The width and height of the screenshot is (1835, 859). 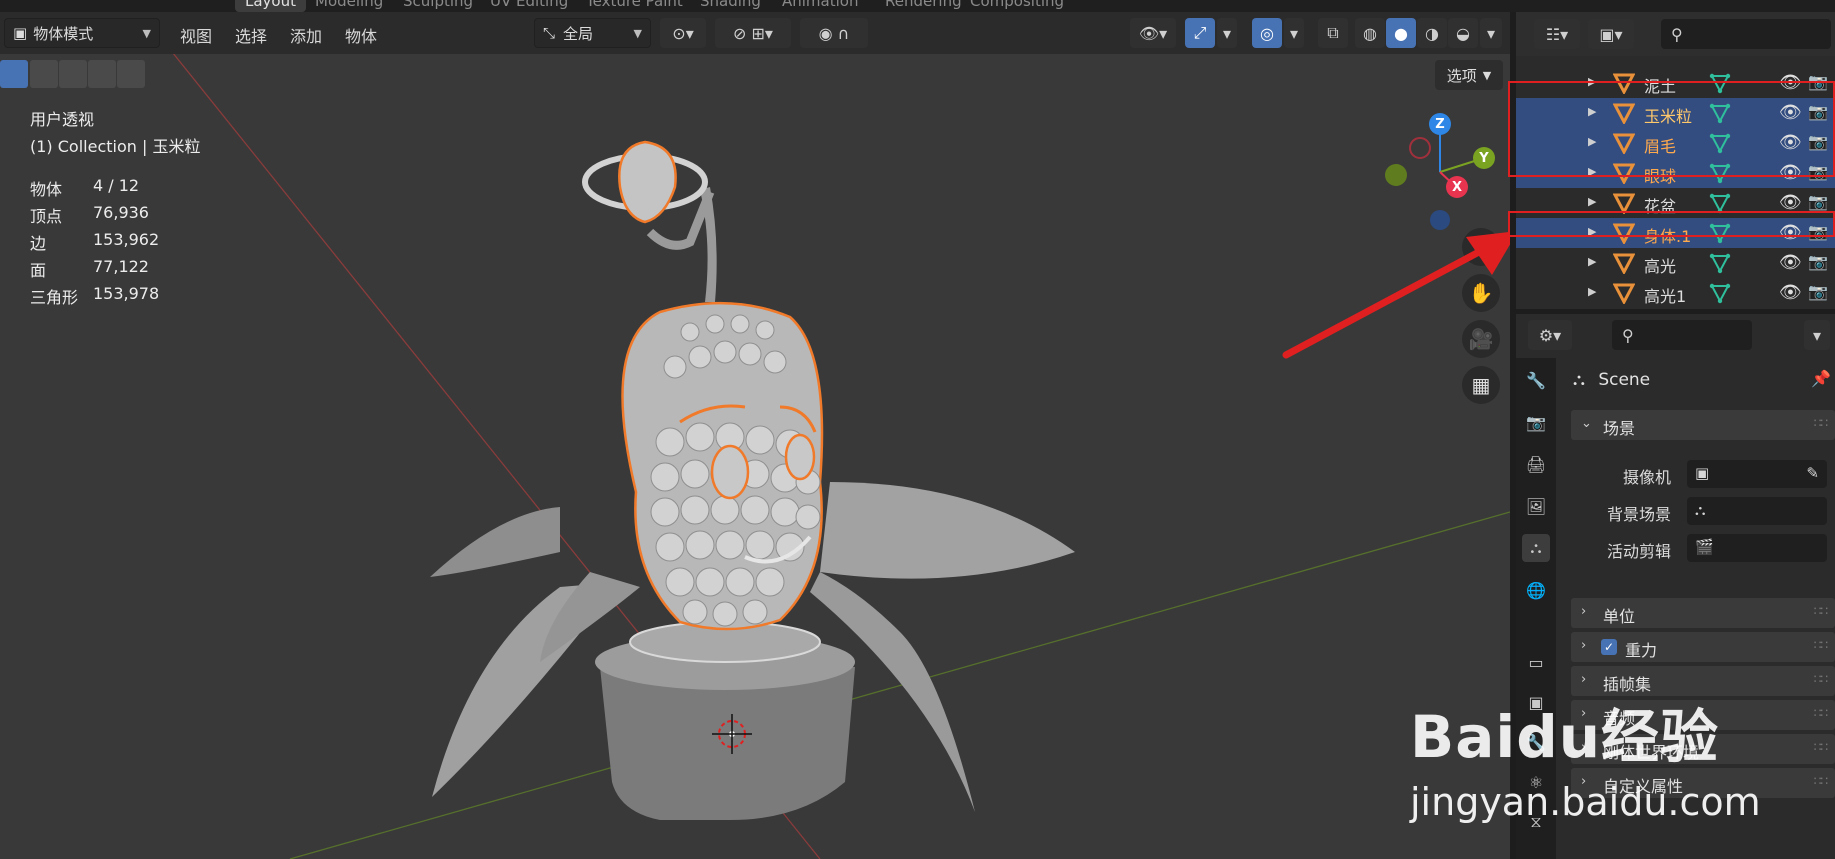 I want to click on outliner-item-name: 高光, so click(x=1660, y=265).